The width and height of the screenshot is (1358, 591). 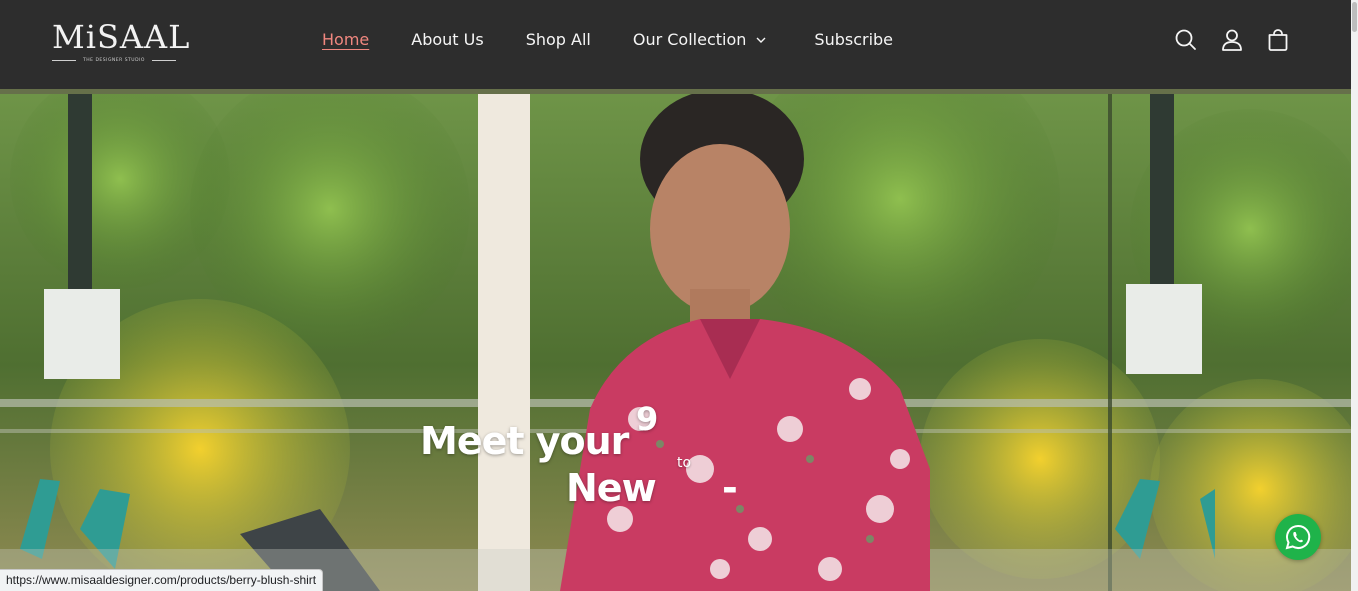 I want to click on search-icon, so click(x=1186, y=40).